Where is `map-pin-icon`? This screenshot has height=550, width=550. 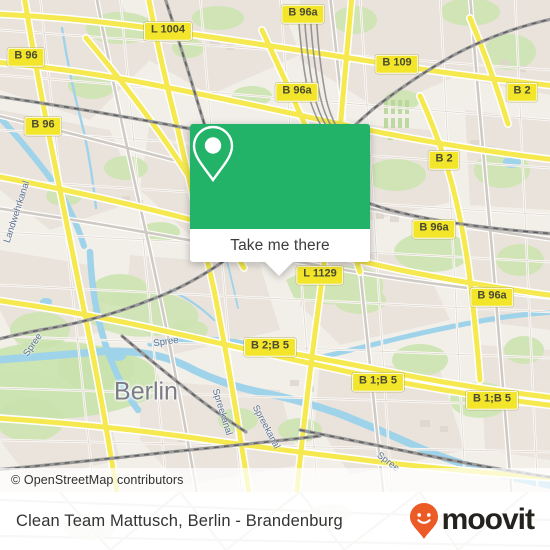
map-pin-icon is located at coordinates (213, 154).